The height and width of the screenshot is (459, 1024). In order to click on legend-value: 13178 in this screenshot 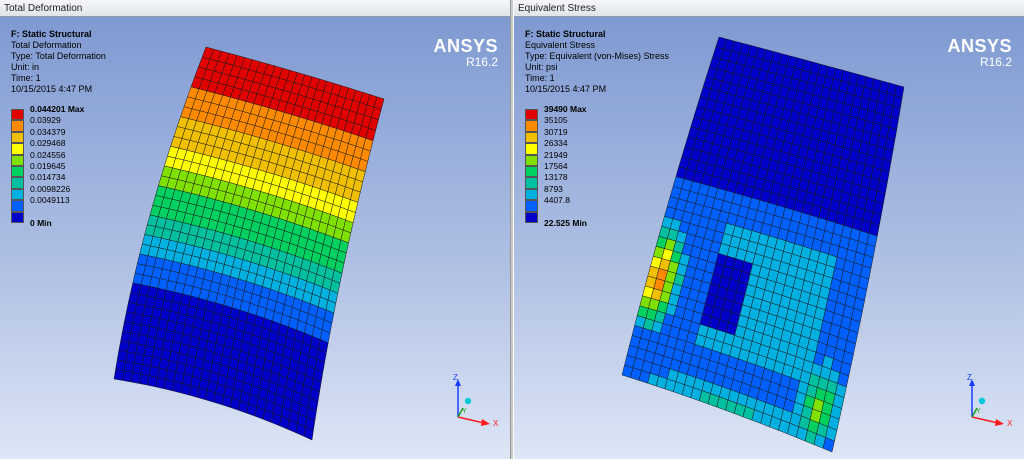, I will do `click(556, 177)`.